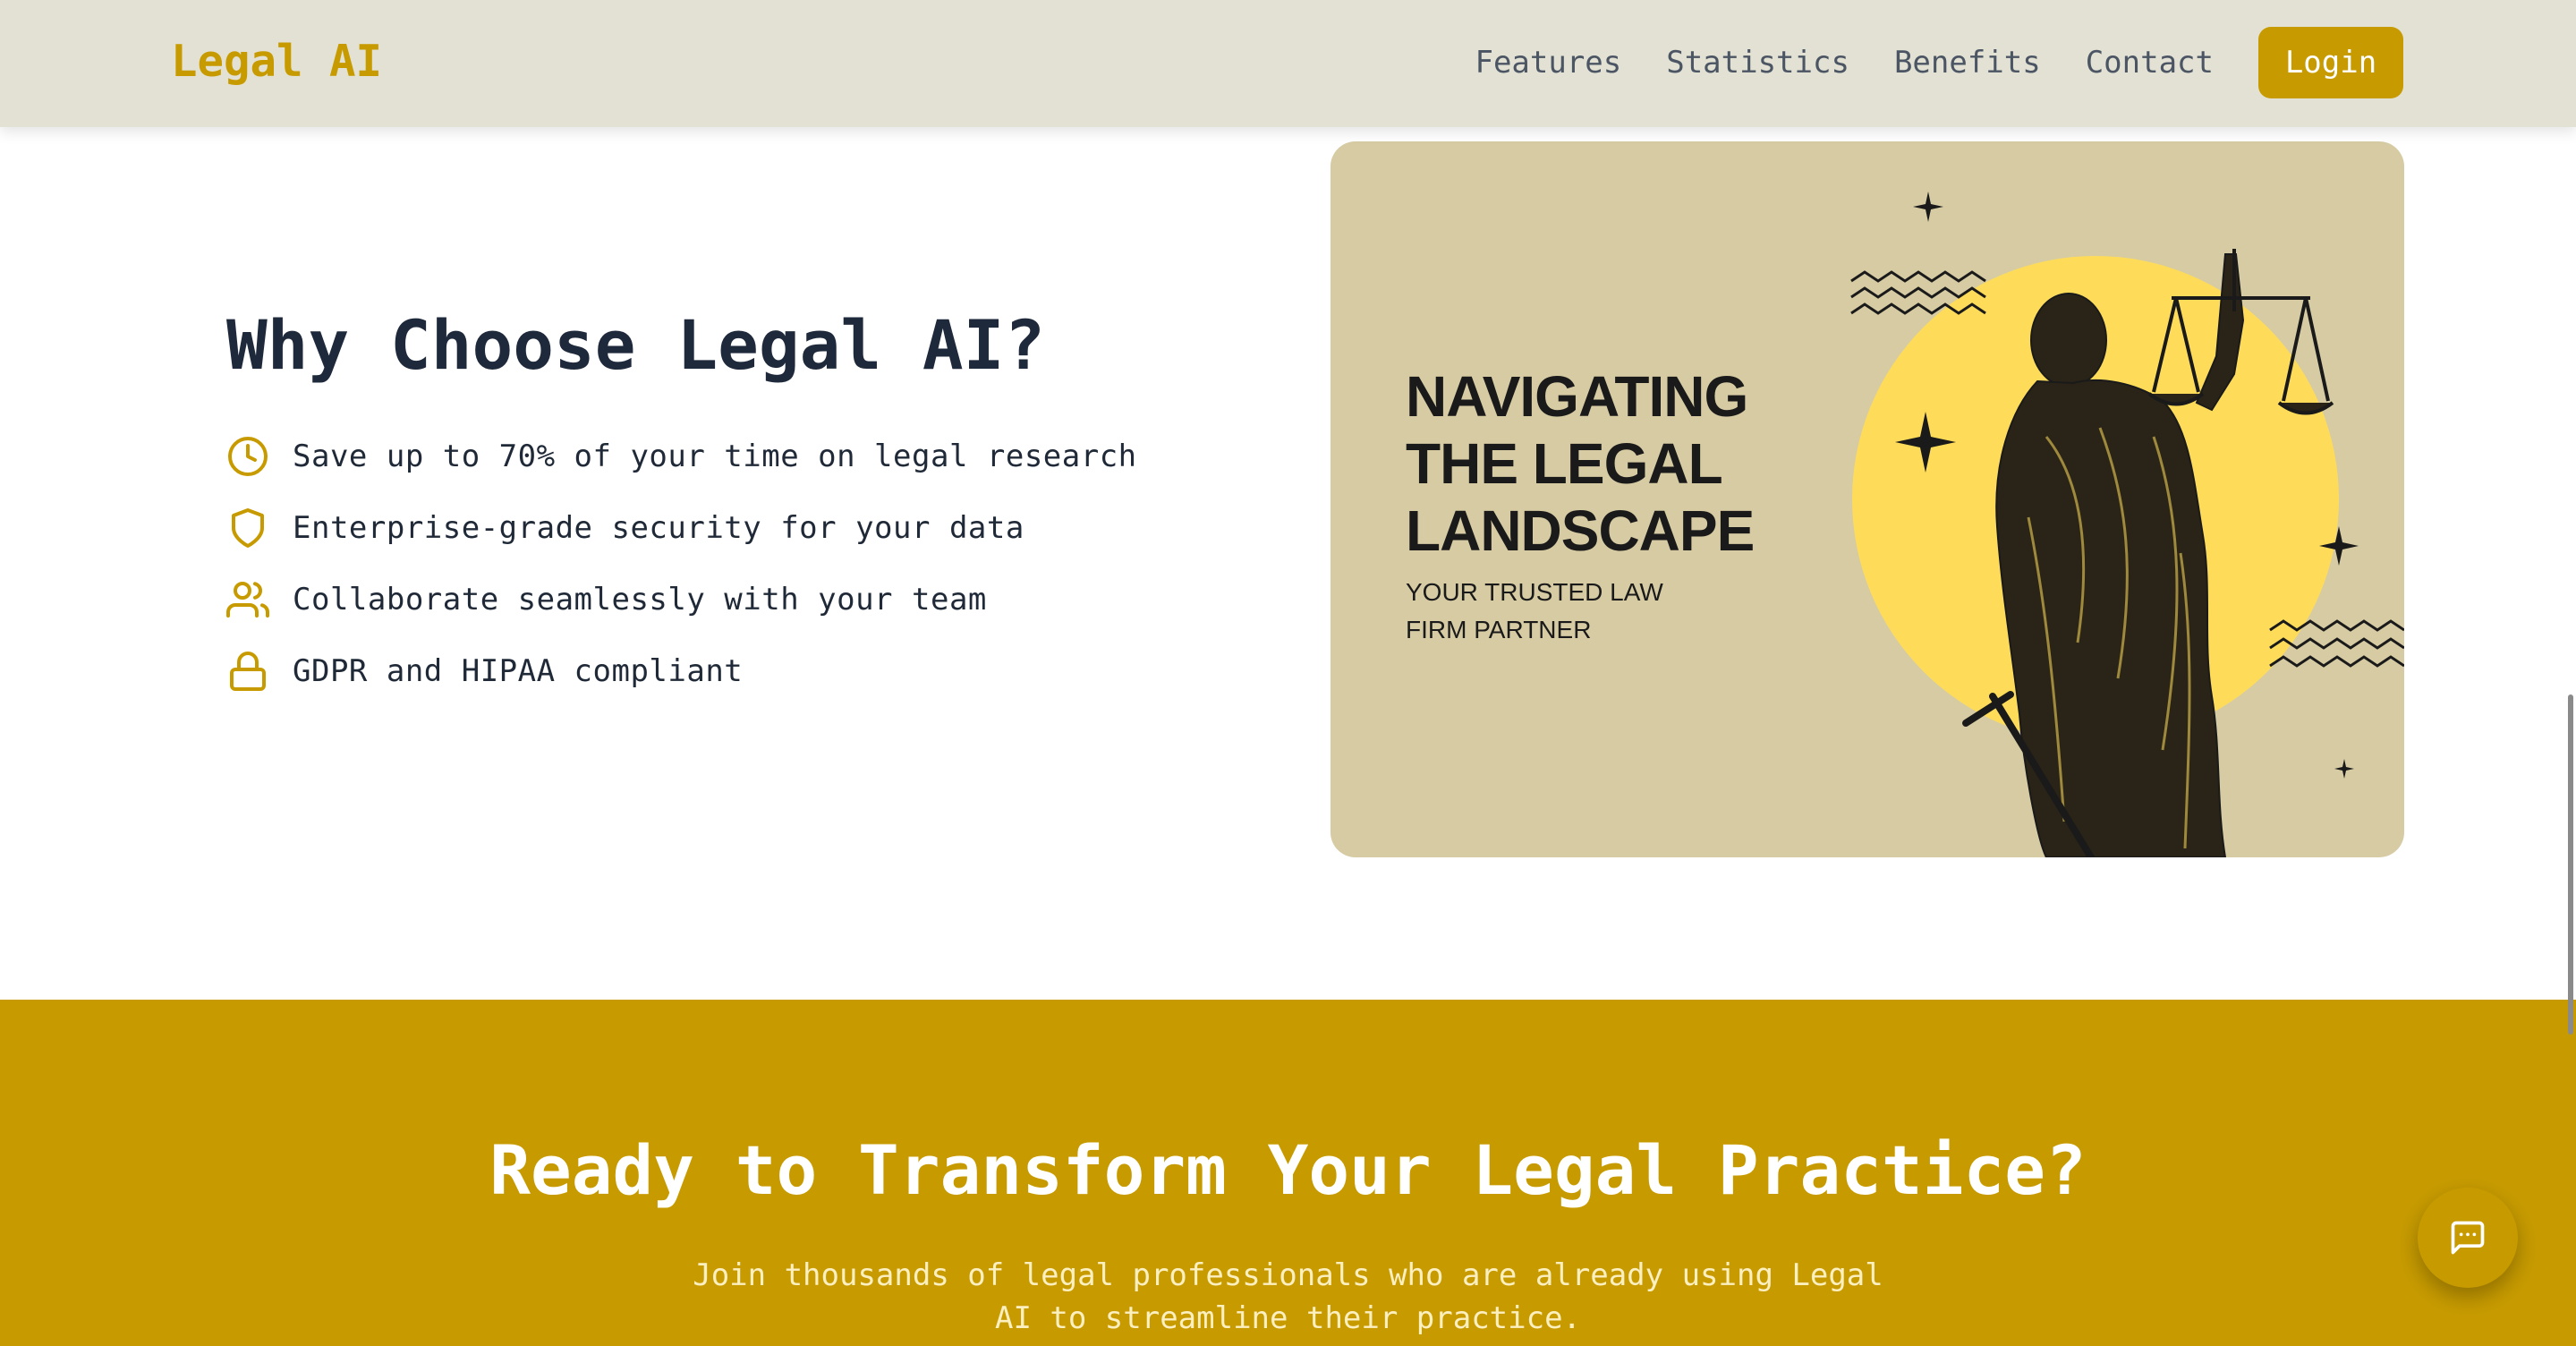 This screenshot has height=1346, width=2576. What do you see at coordinates (1564, 464) in the screenshot?
I see `card-headline-line-2: THE LEGAL` at bounding box center [1564, 464].